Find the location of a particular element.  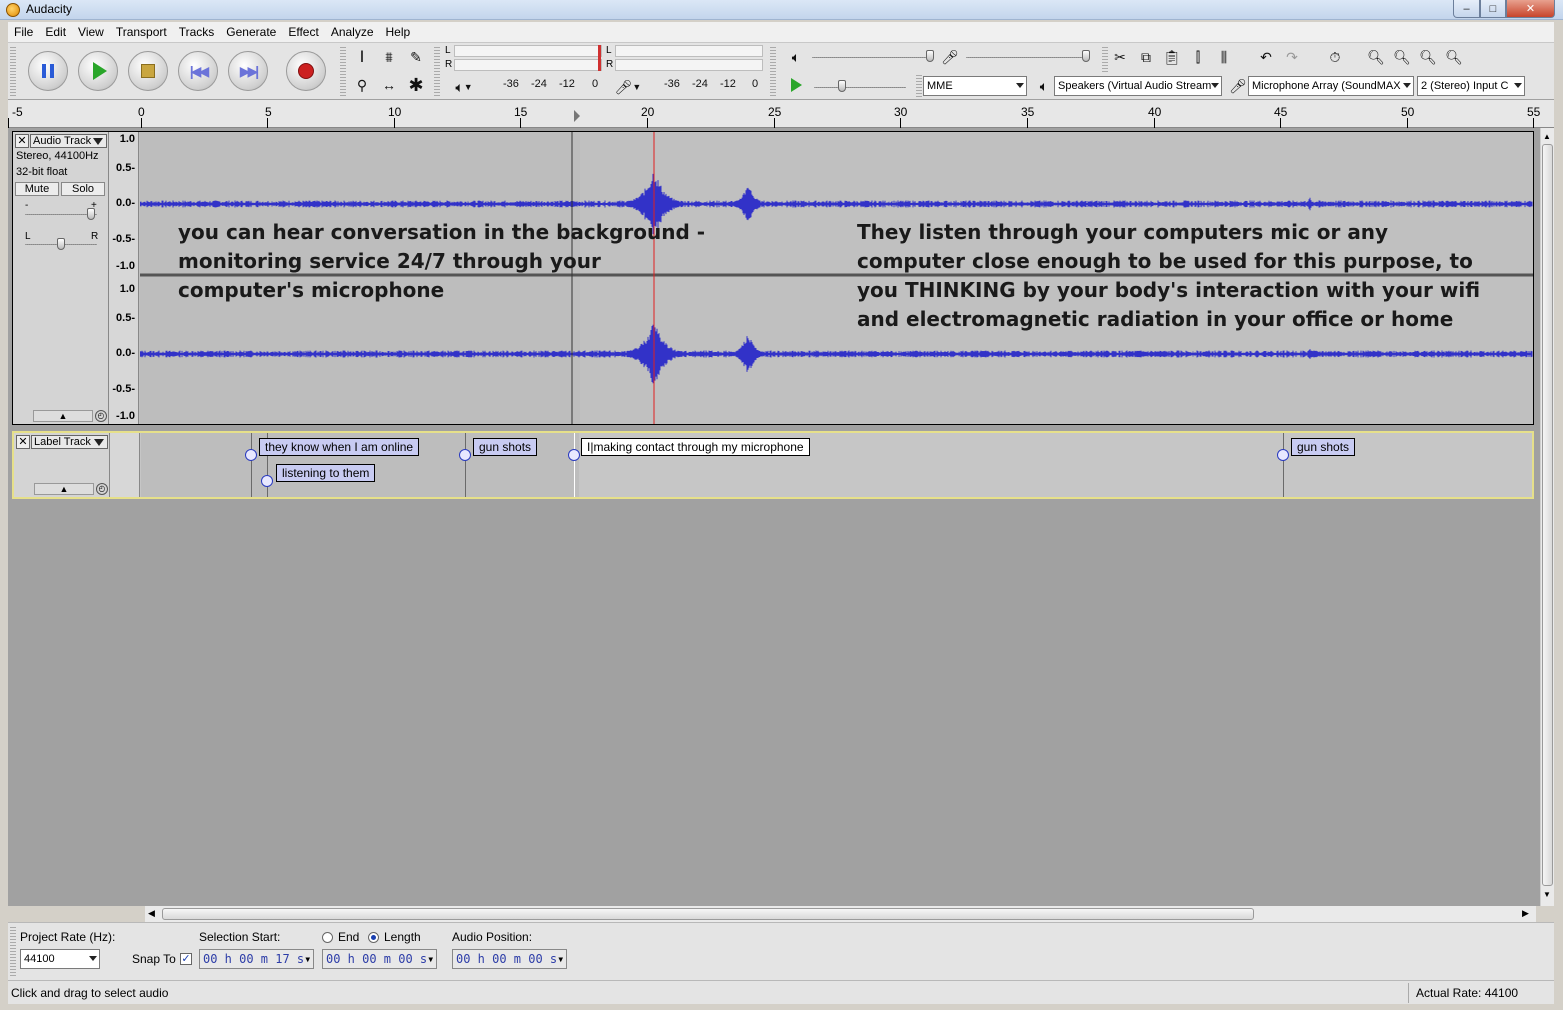

project-rate-select: 44100 is located at coordinates (60, 959).